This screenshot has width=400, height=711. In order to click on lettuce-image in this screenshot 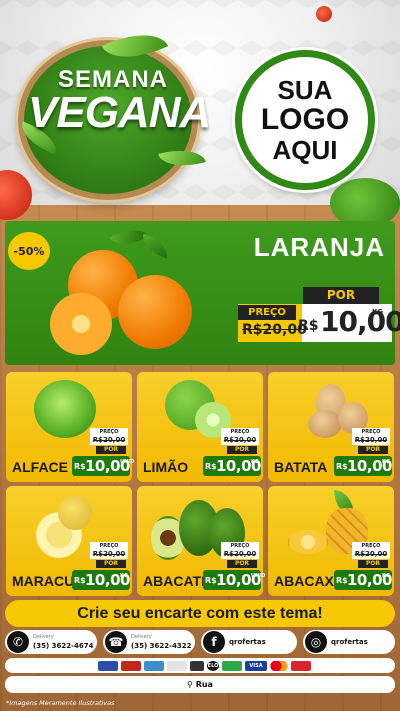, I will do `click(65, 409)`.